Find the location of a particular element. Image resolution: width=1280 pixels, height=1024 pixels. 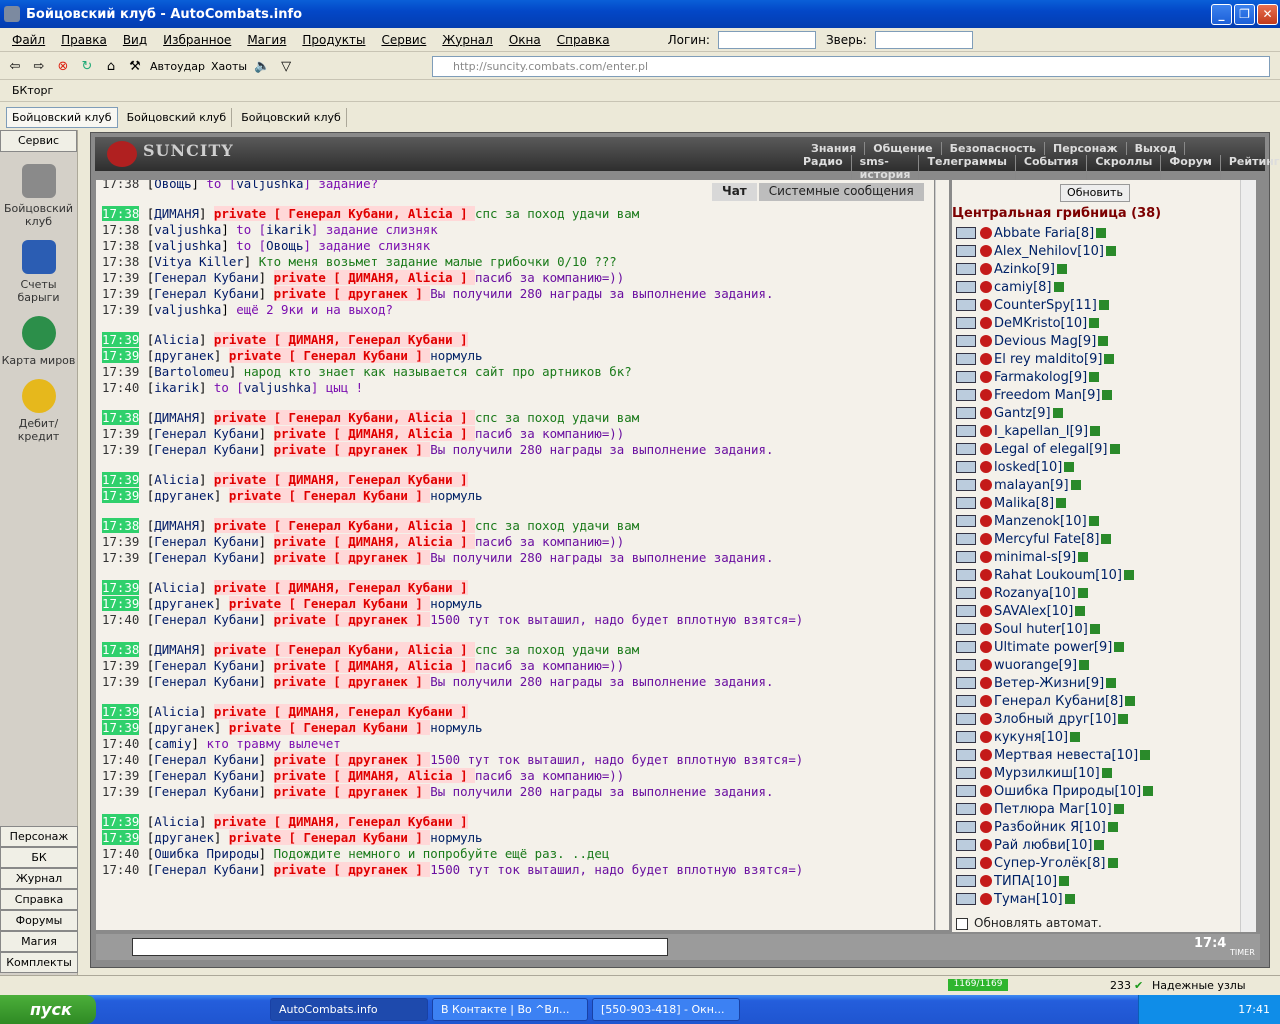

menu-service: Сервис is located at coordinates (403, 40).